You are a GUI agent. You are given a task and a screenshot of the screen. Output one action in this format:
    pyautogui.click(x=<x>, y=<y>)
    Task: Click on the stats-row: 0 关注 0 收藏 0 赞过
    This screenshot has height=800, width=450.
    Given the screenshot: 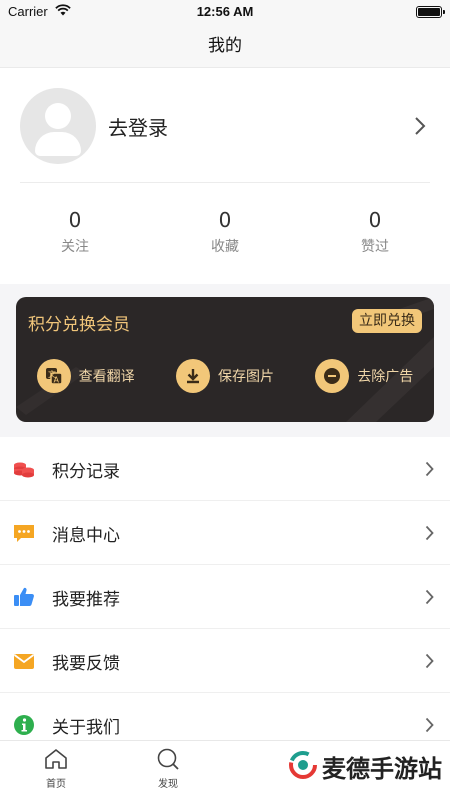 What is the action you would take?
    pyautogui.click(x=225, y=232)
    